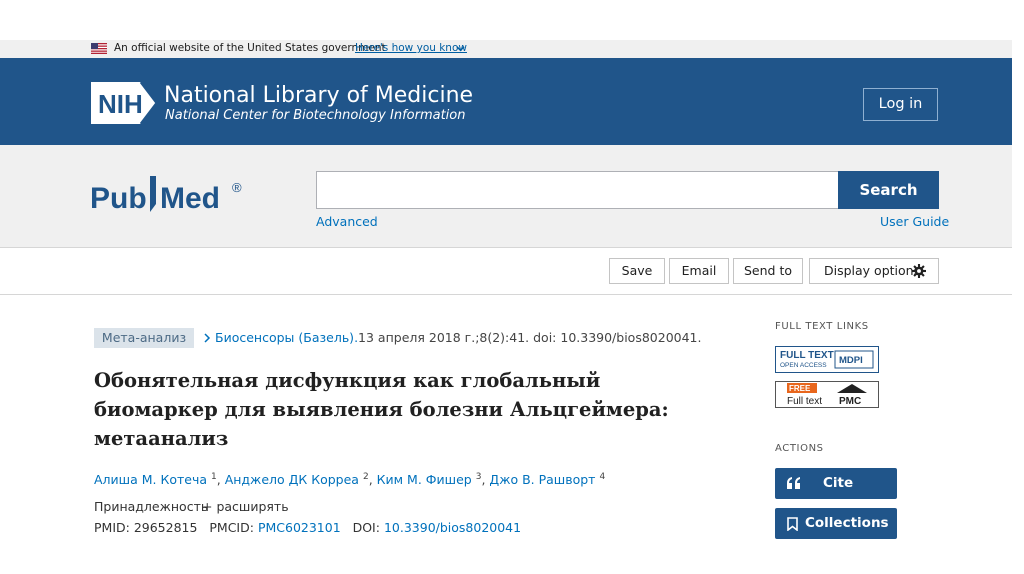  Describe the element at coordinates (699, 271) in the screenshot. I see `email-button: Email` at that location.